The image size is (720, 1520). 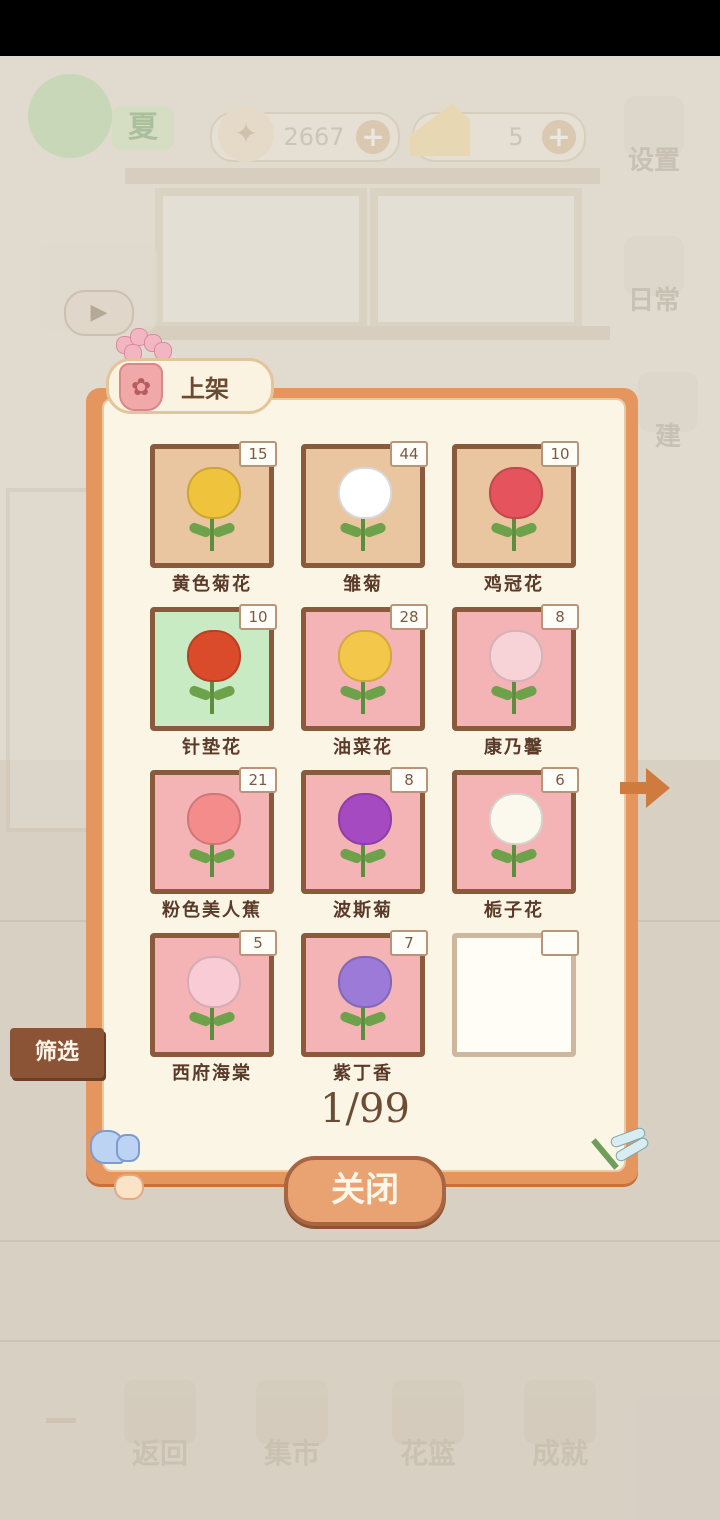 I want to click on empty-flower-slot, so click(x=515, y=993).